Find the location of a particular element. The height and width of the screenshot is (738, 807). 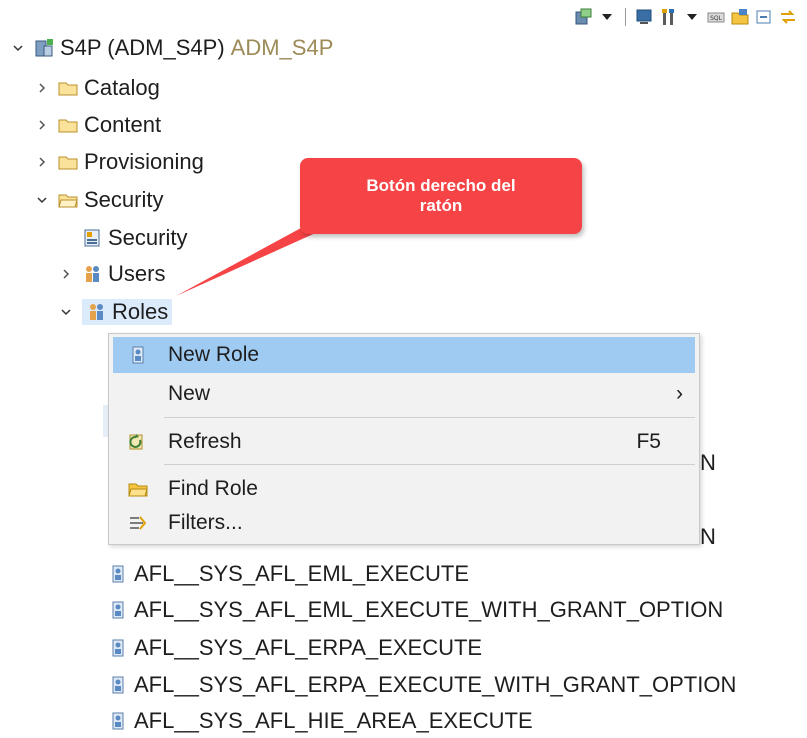

role-label: AFL__SYS_AFL_ERPA_EXECUTE is located at coordinates (308, 647).